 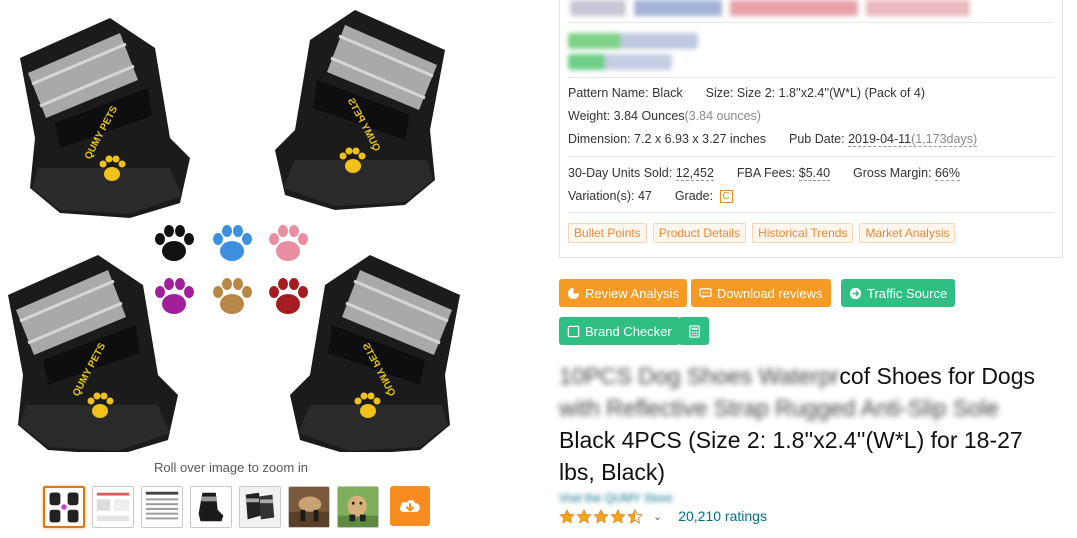 What do you see at coordinates (358, 507) in the screenshot?
I see `thumb-dog-outdoor` at bounding box center [358, 507].